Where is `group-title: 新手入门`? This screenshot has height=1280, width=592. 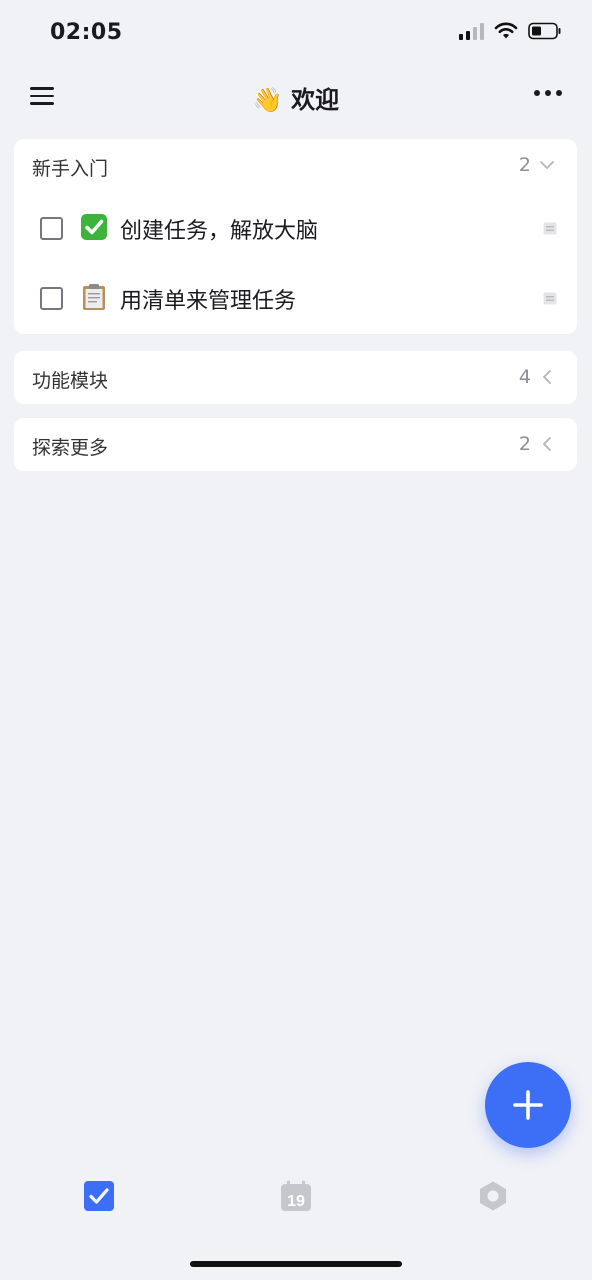
group-title: 新手入门 is located at coordinates (70, 169).